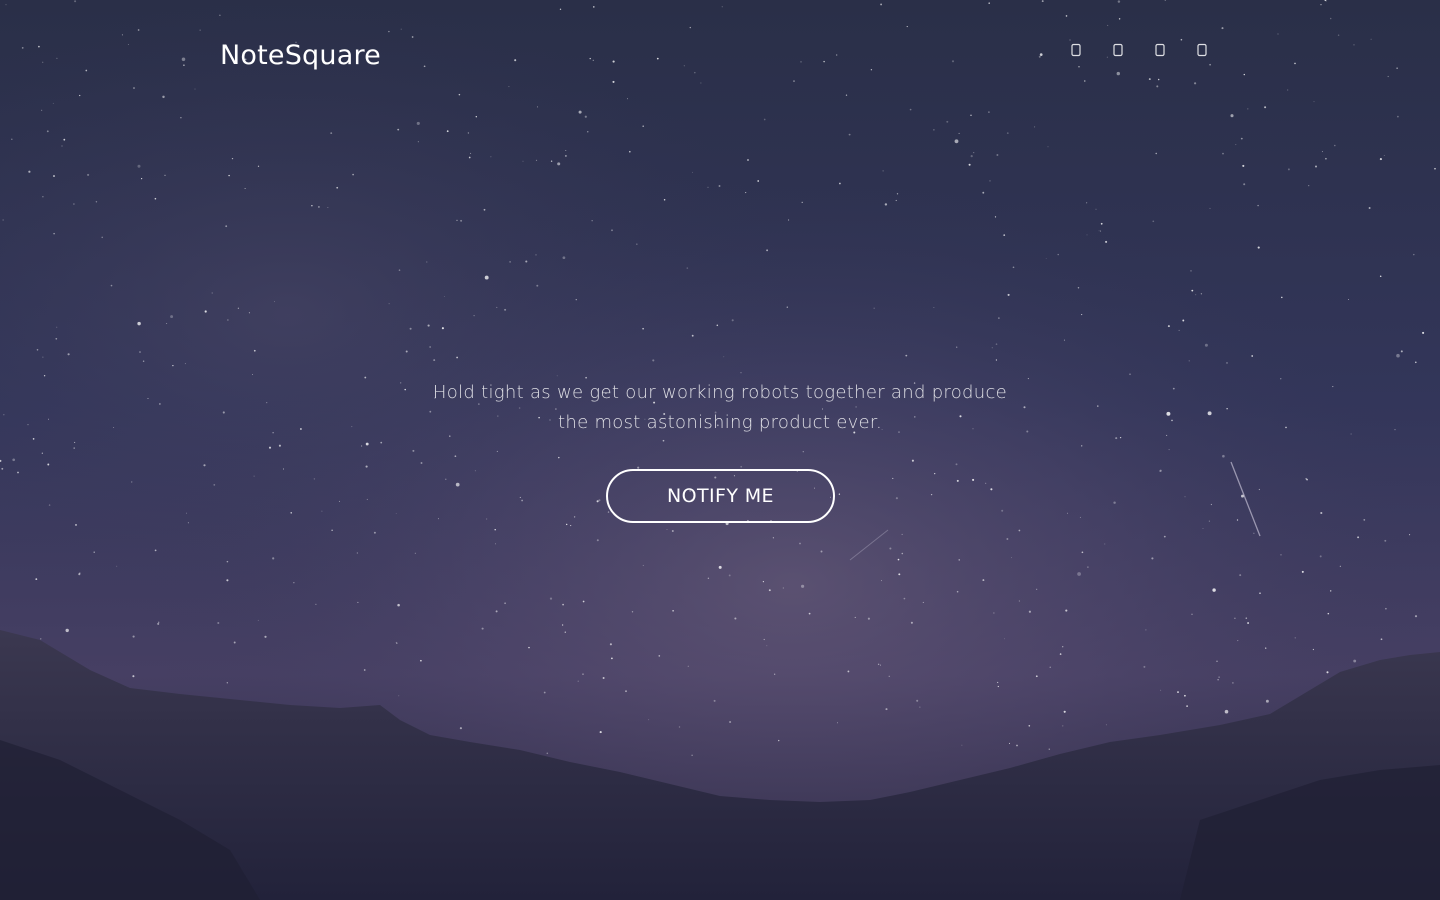  What do you see at coordinates (1202, 50) in the screenshot?
I see `linkedin-link` at bounding box center [1202, 50].